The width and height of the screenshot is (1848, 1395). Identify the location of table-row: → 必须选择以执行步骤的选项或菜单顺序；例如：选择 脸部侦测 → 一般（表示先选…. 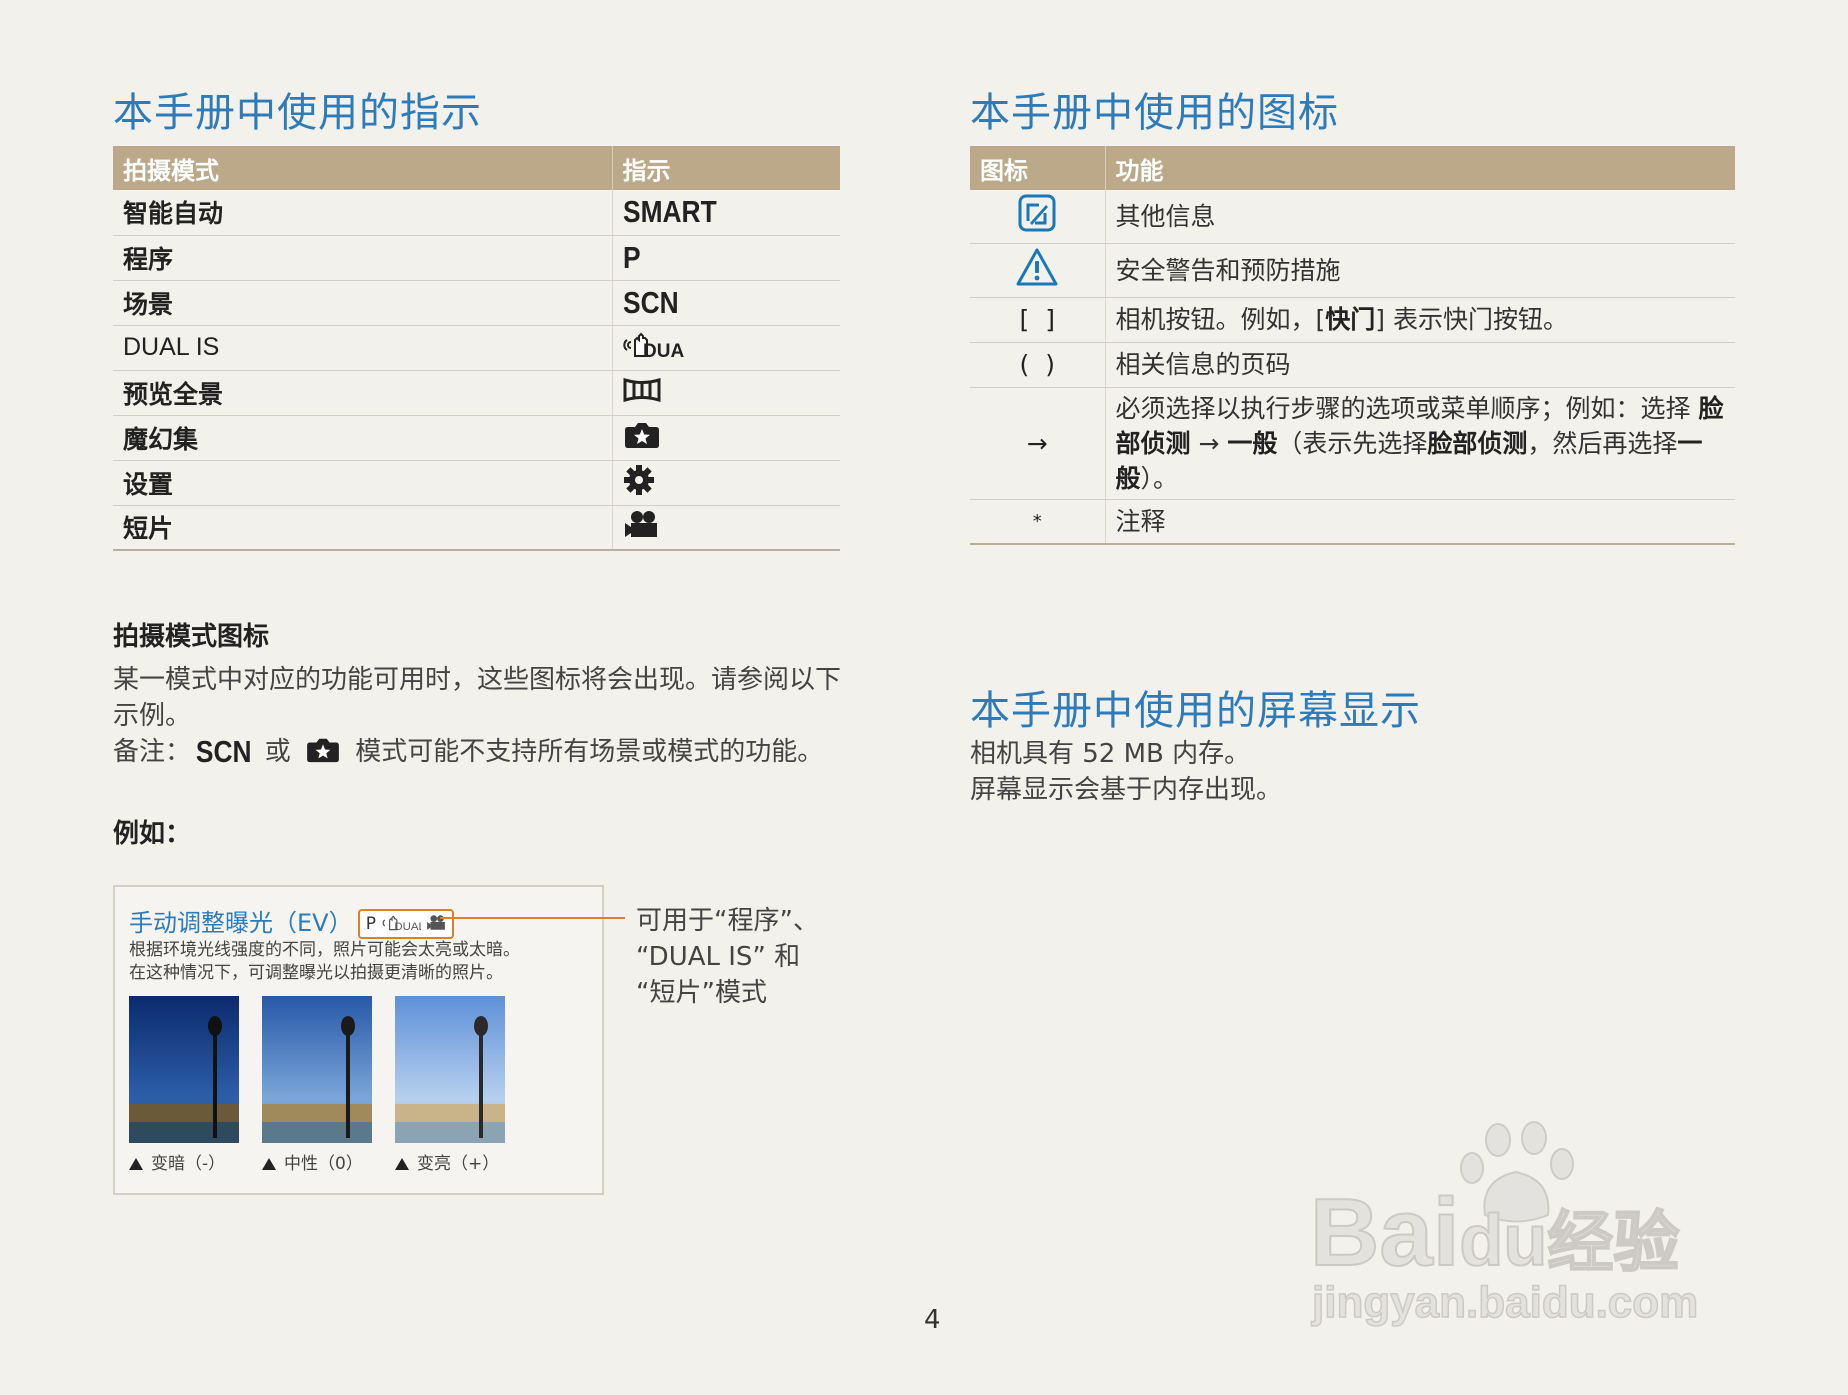
(1352, 443).